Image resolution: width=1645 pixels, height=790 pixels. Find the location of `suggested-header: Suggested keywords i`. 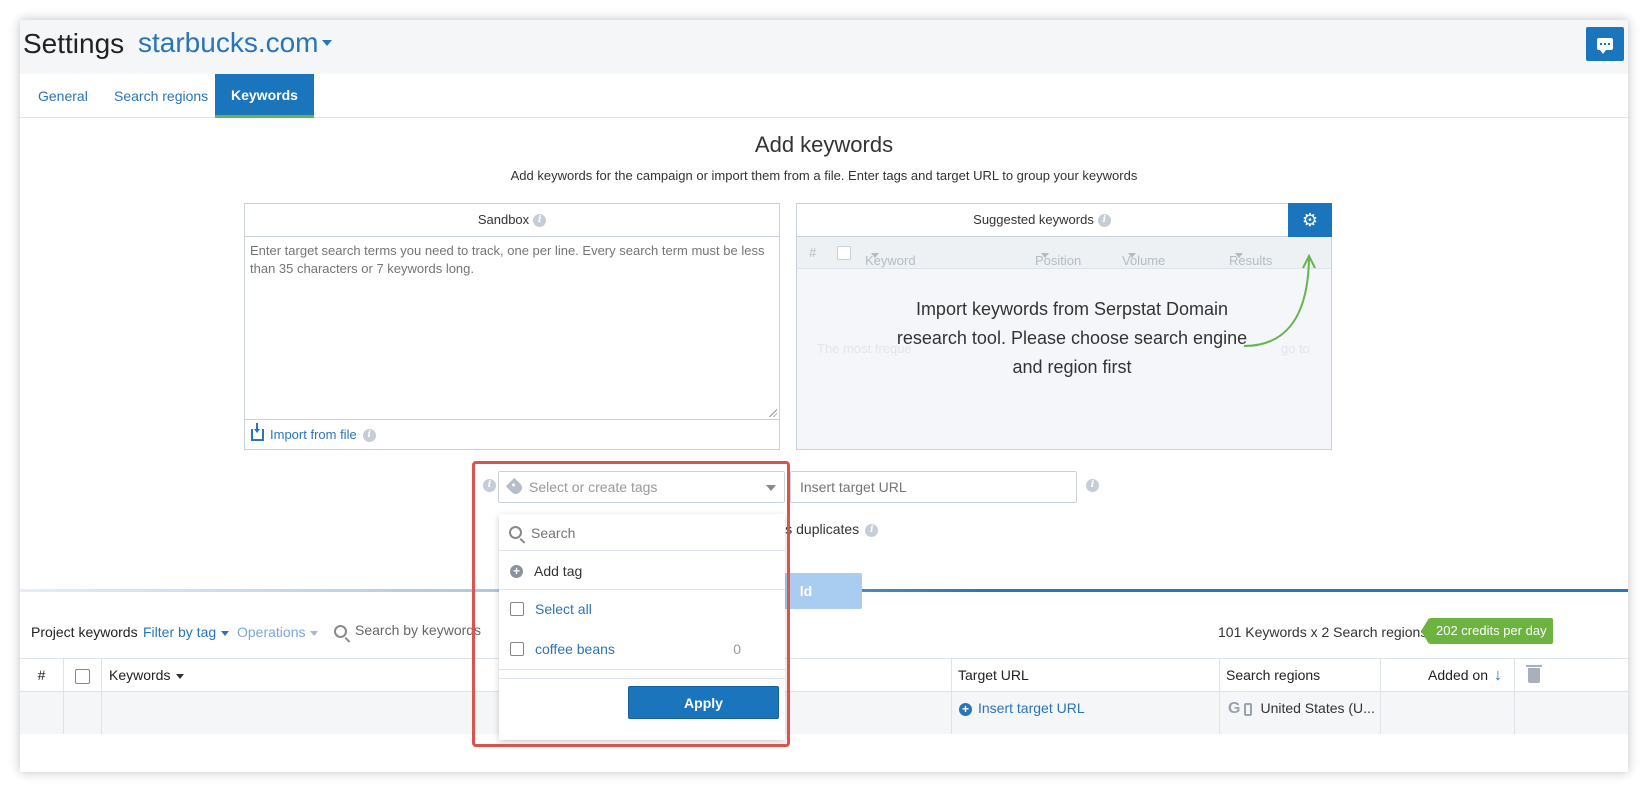

suggested-header: Suggested keywords i is located at coordinates (1064, 220).